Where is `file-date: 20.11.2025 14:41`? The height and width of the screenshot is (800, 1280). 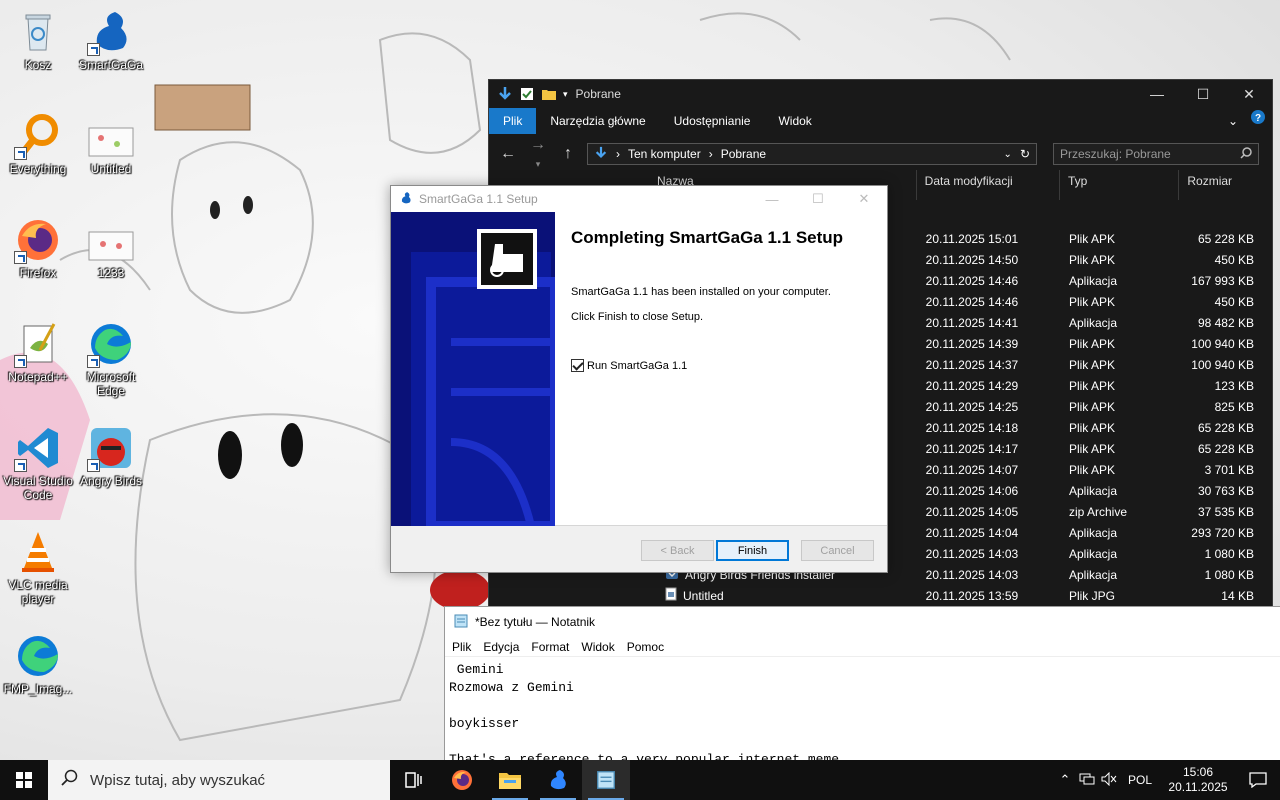
file-date: 20.11.2025 14:41 is located at coordinates (972, 322).